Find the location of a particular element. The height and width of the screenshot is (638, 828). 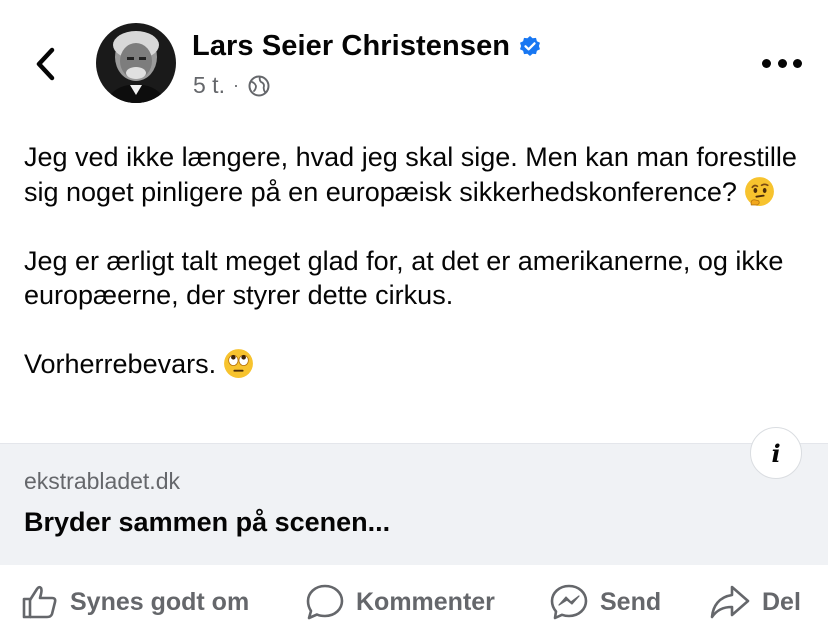

like-label: Synes godt om is located at coordinates (160, 601).